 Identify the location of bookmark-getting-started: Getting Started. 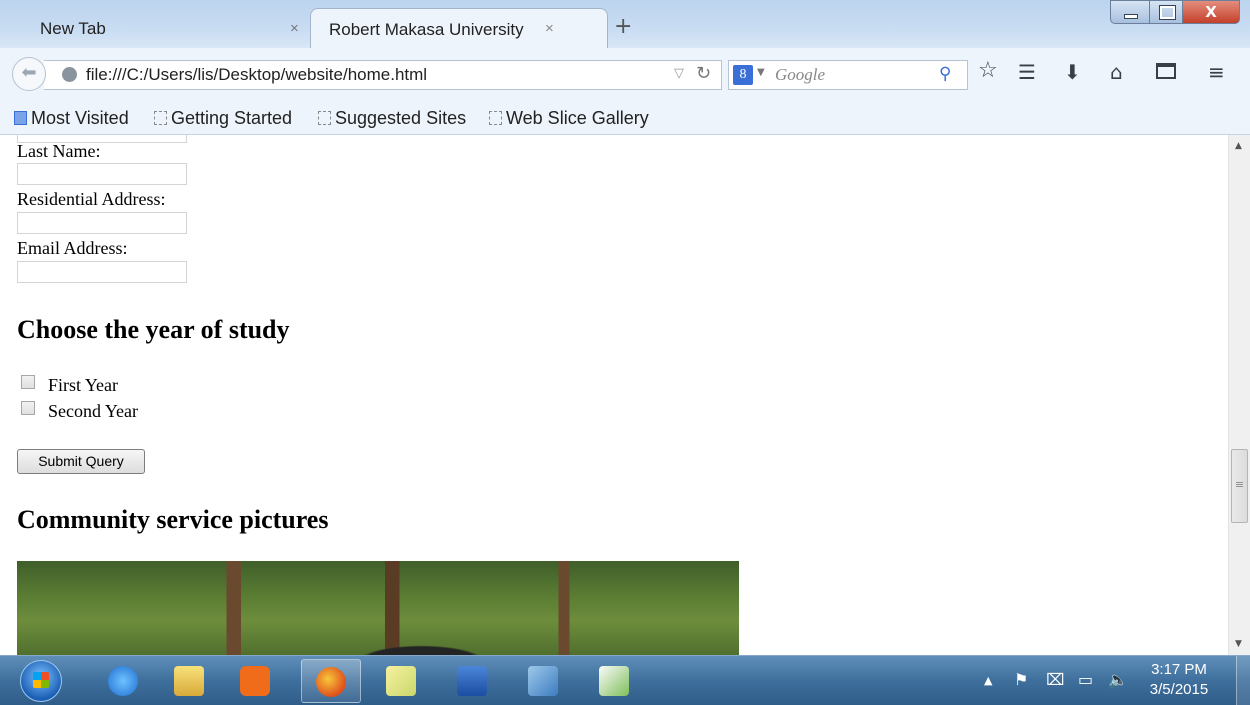
(223, 118).